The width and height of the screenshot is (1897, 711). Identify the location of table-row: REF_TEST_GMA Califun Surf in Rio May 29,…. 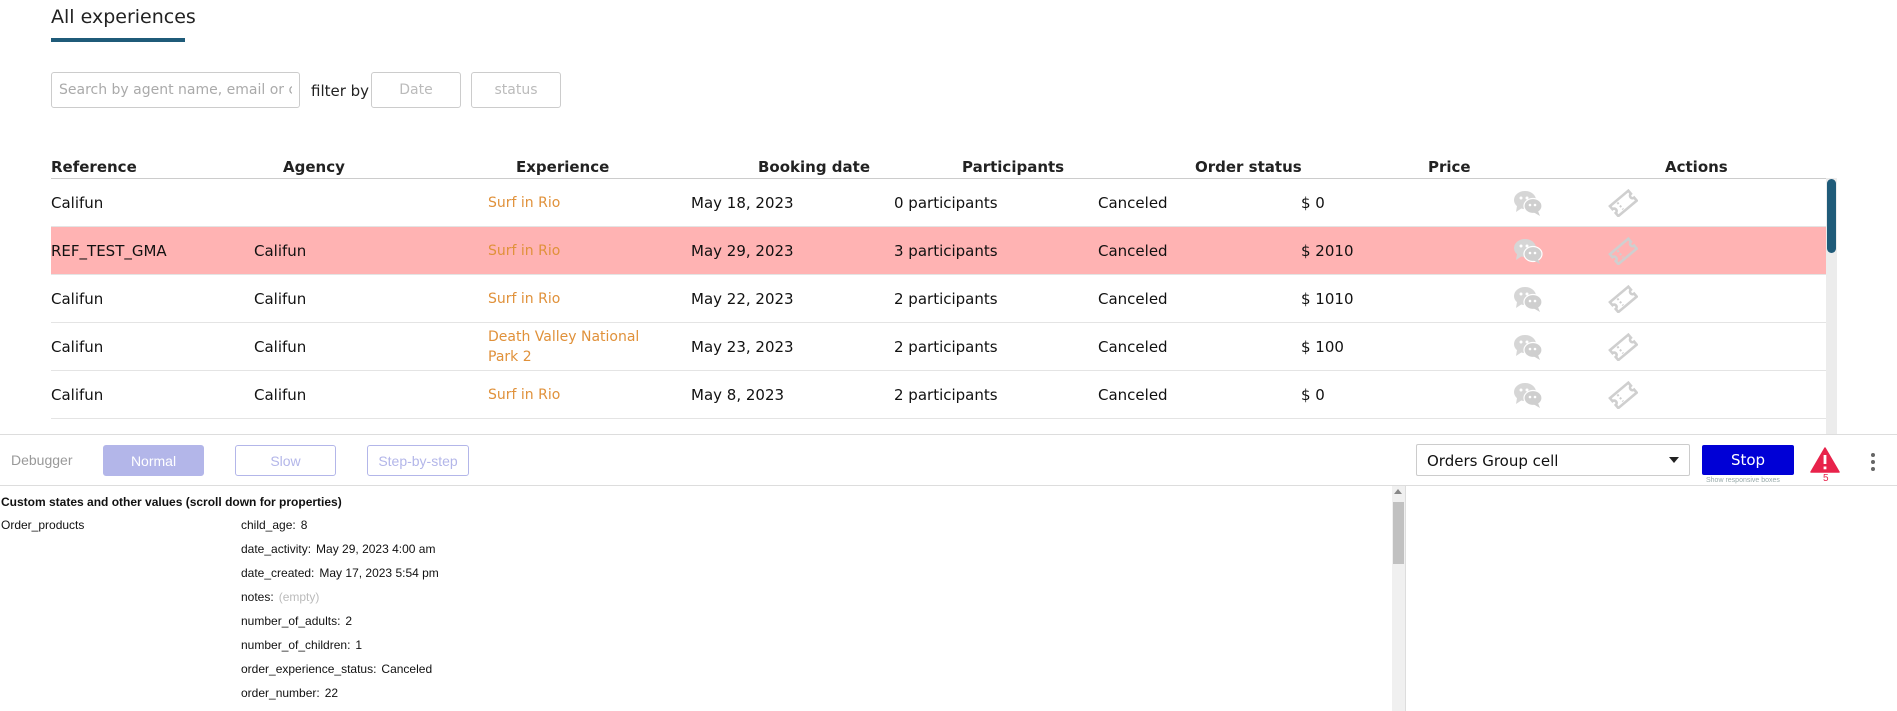
(939, 251).